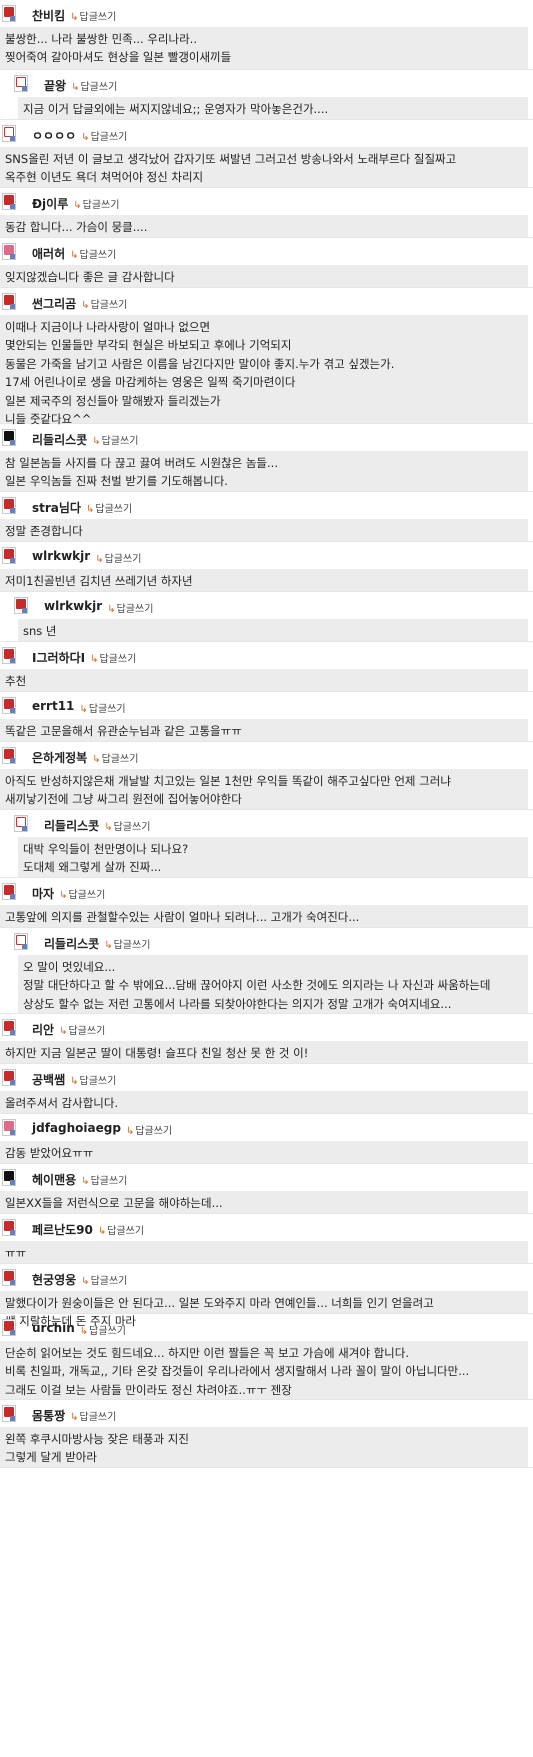 The height and width of the screenshot is (1757, 533). I want to click on comment-header: urchin 답글쓰기, so click(266, 1327).